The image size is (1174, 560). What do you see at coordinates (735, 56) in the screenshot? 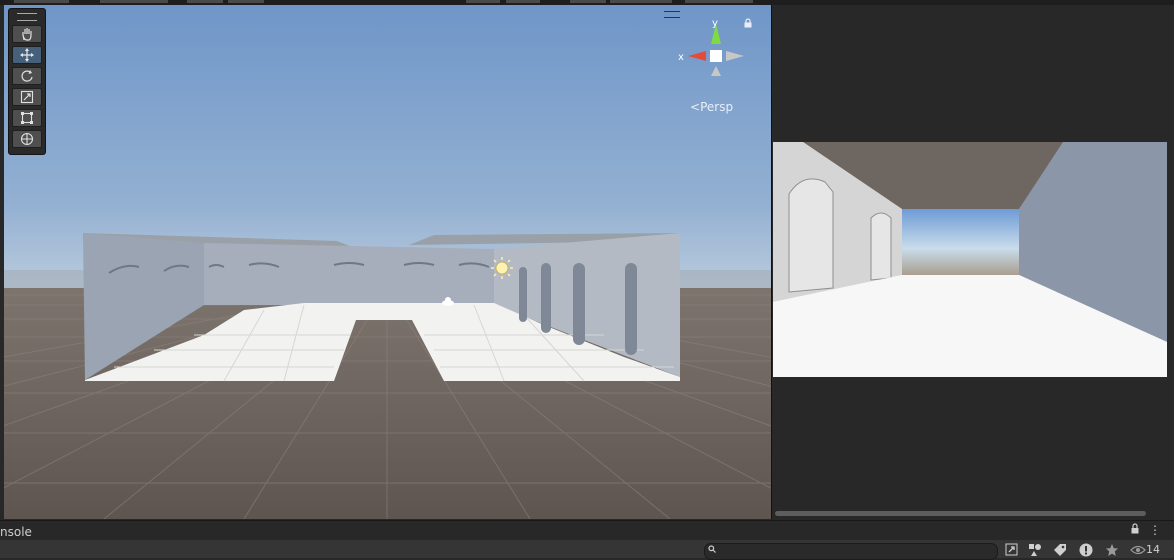
I see `gizmo-neg-x-axis` at bounding box center [735, 56].